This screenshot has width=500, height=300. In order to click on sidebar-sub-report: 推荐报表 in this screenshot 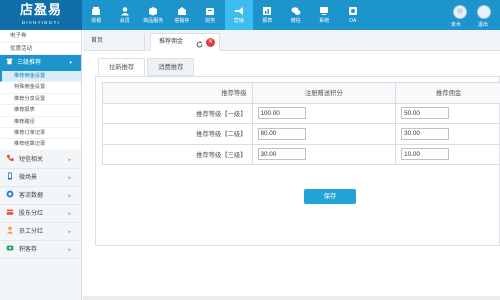, I will do `click(40, 111)`.